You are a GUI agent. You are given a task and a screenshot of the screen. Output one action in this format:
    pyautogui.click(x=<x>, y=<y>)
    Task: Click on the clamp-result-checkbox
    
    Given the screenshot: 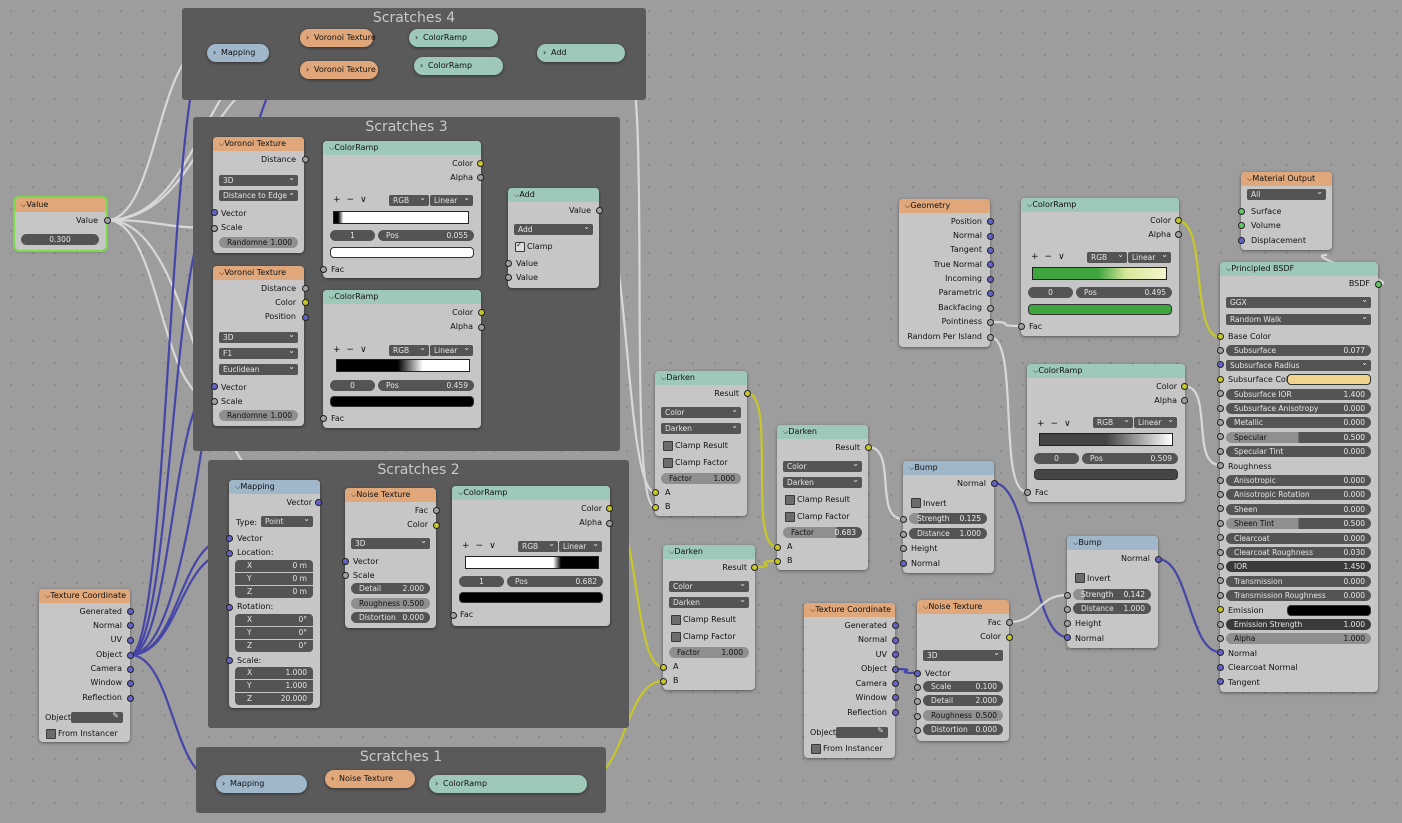 What is the action you would take?
    pyautogui.click(x=676, y=620)
    